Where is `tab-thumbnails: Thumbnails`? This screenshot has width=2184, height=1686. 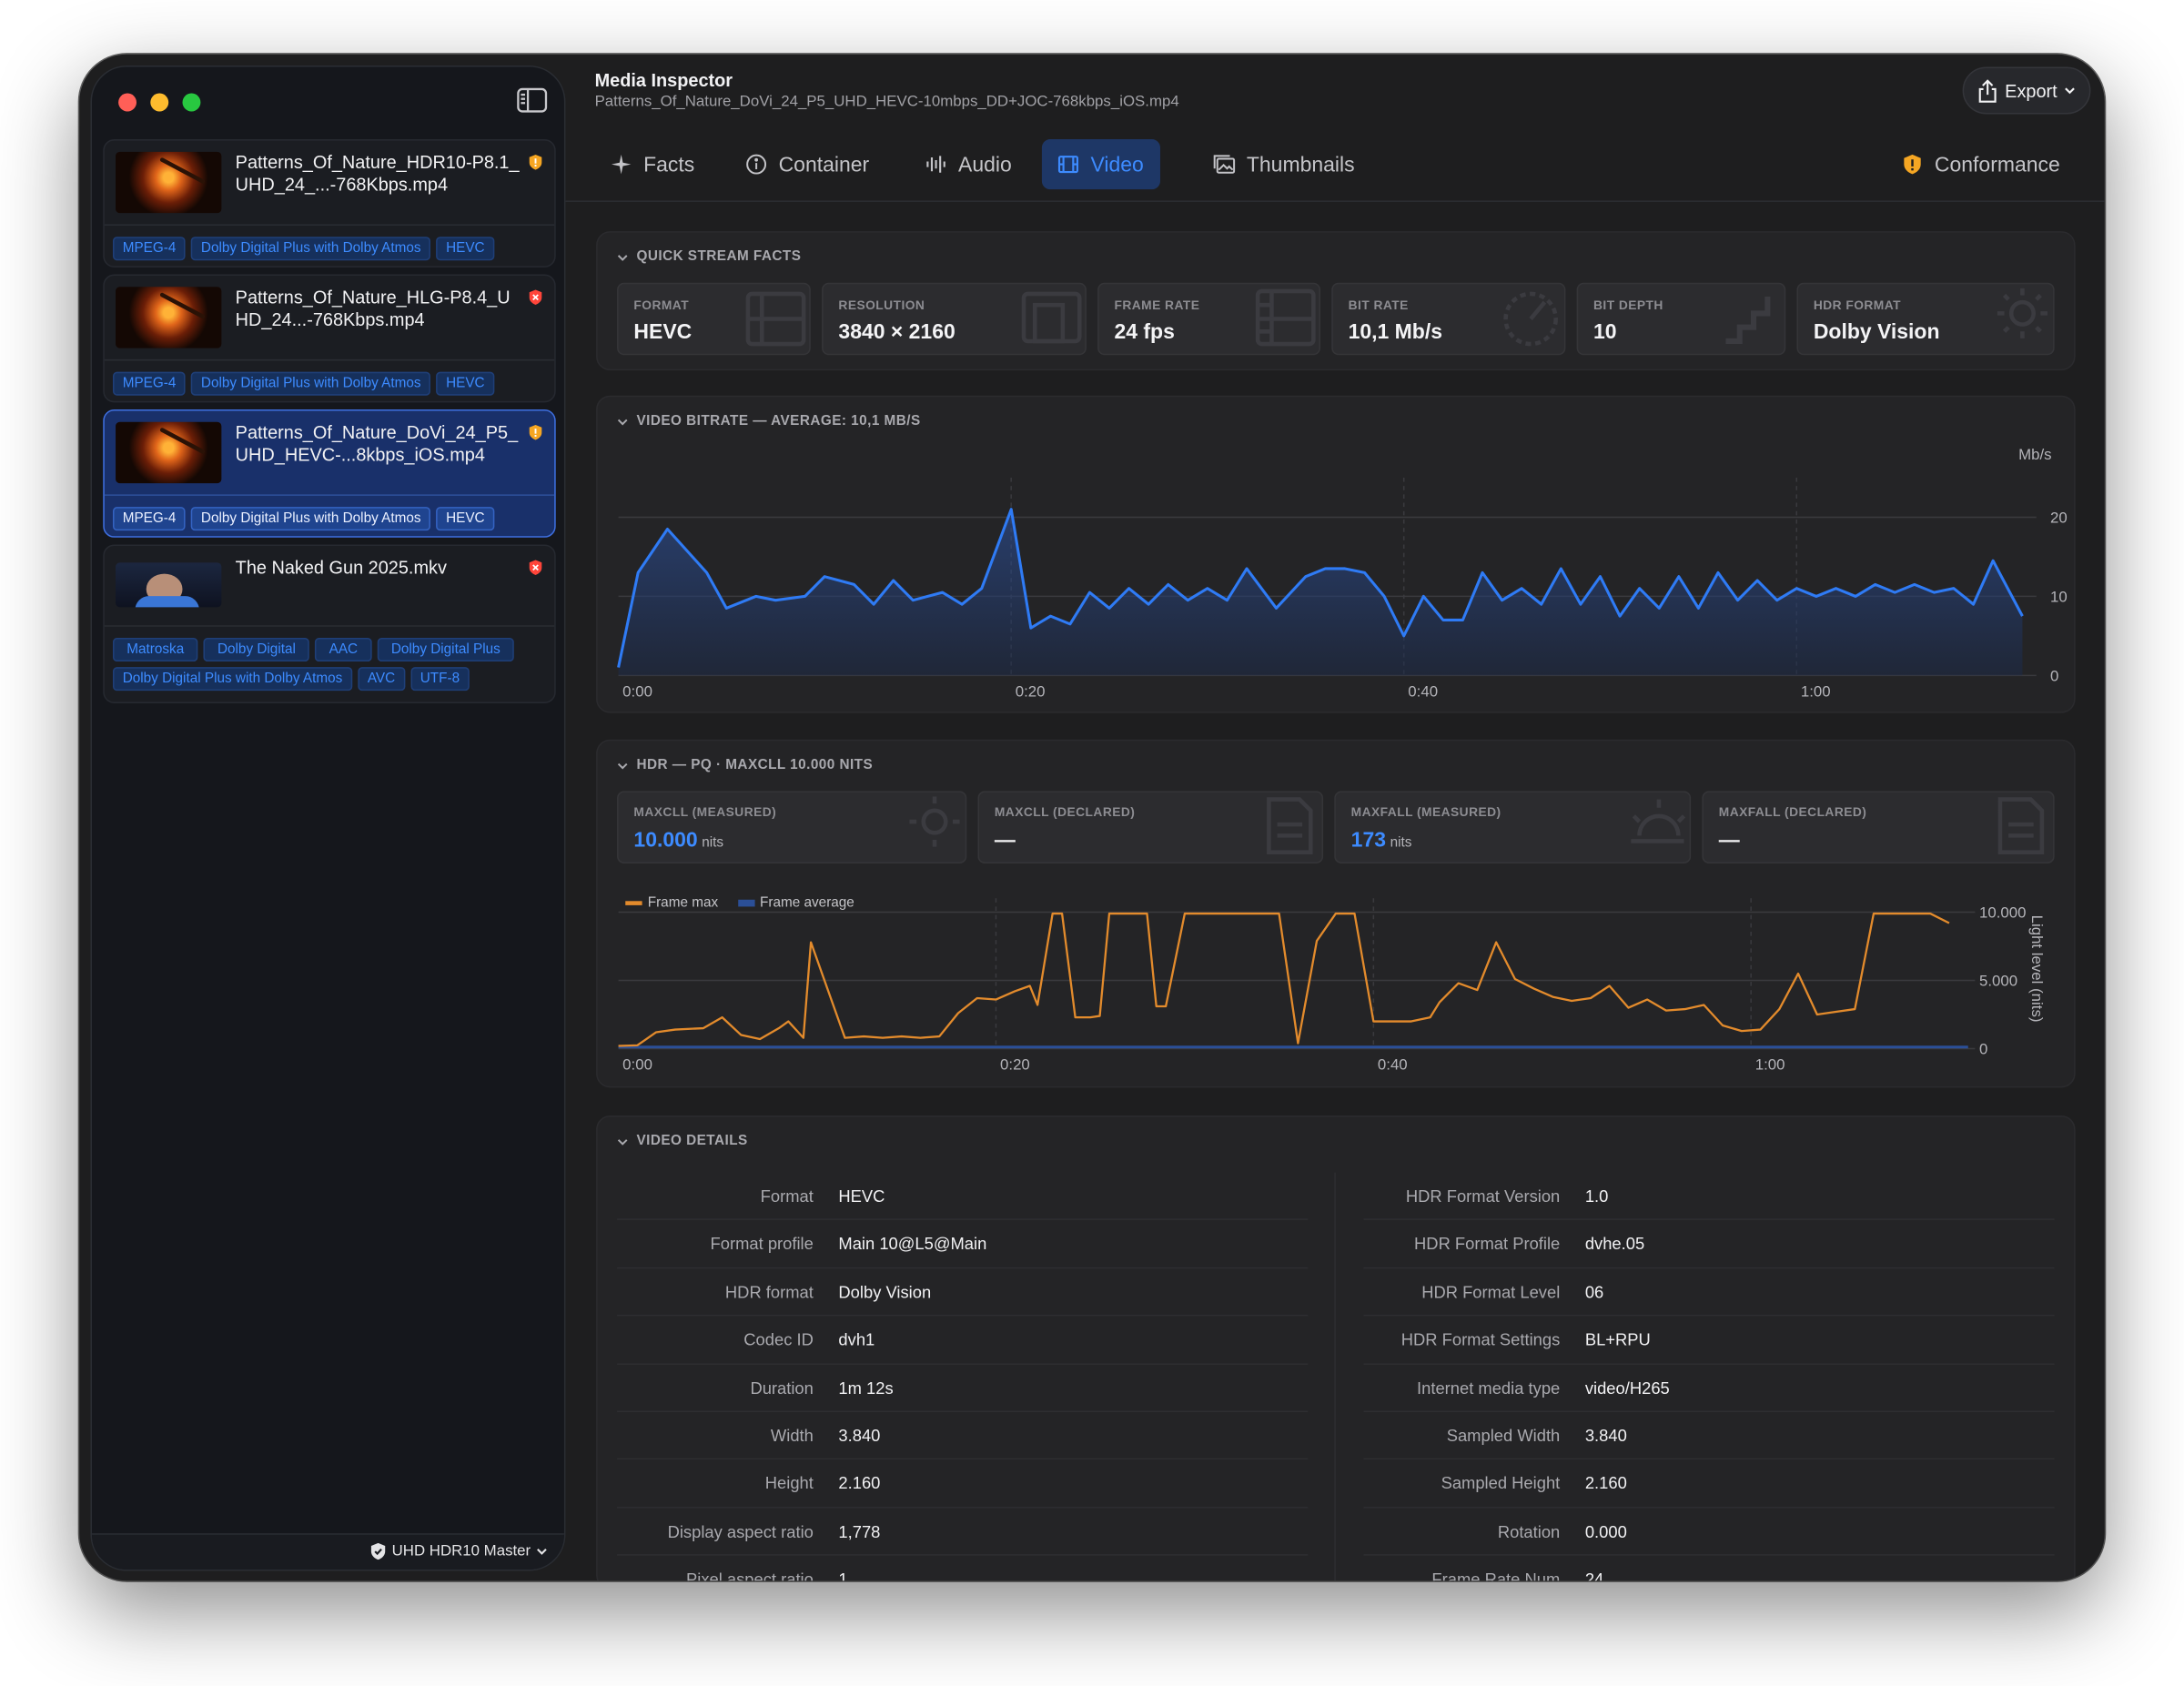
tab-thumbnails: Thumbnails is located at coordinates (1285, 164).